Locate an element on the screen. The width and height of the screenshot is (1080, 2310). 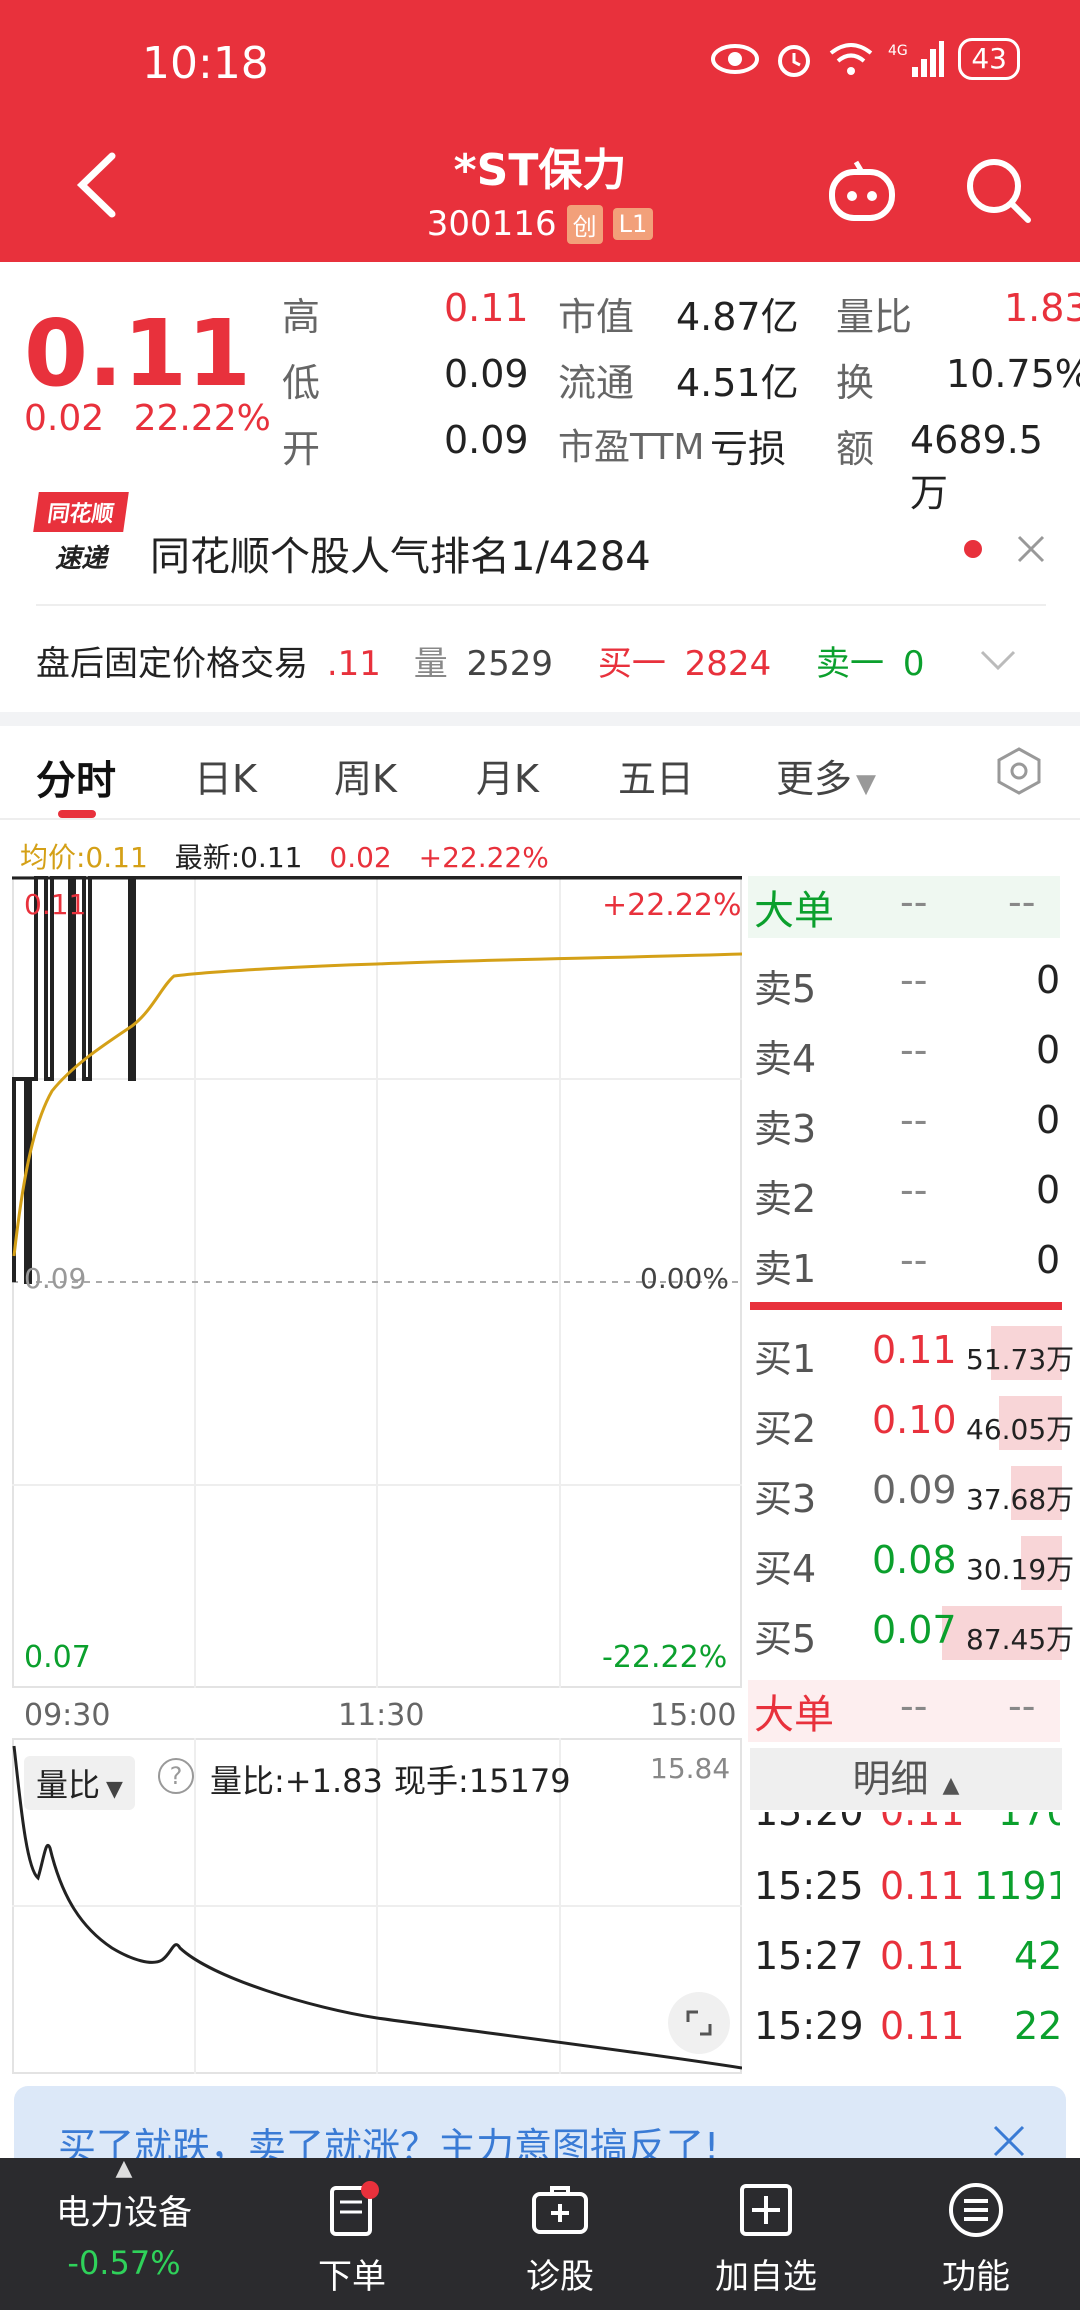
value-volratio: 1.83 is located at coordinates (1042, 308).